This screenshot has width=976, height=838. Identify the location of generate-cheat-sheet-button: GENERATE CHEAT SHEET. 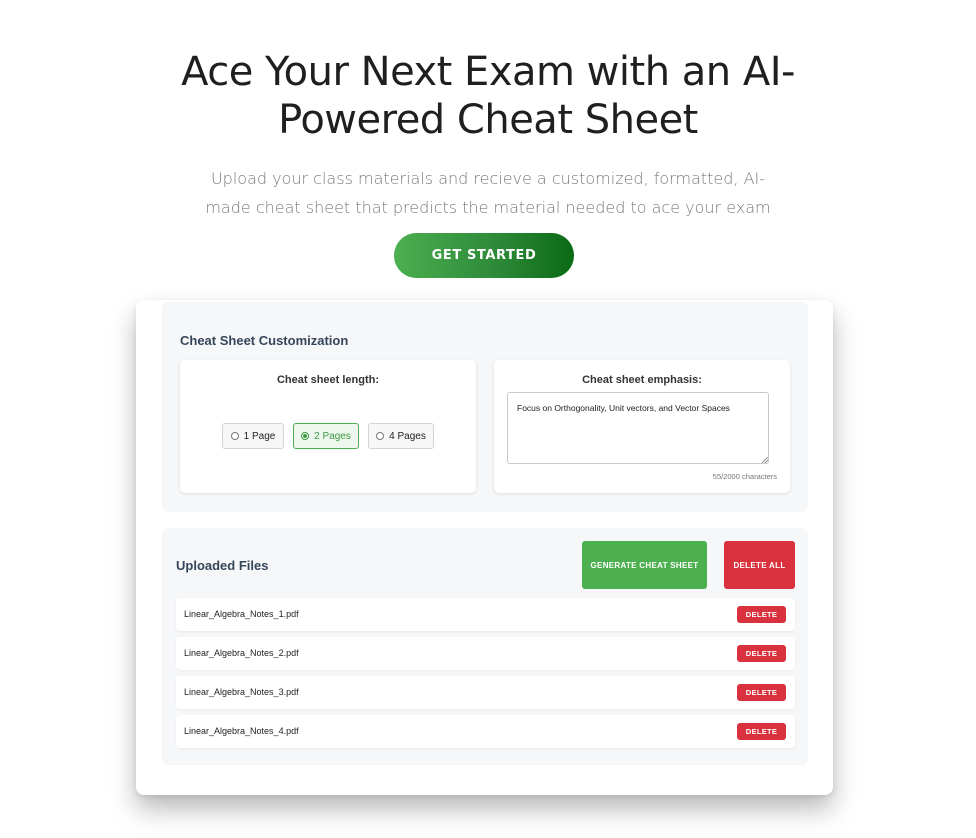
(644, 565).